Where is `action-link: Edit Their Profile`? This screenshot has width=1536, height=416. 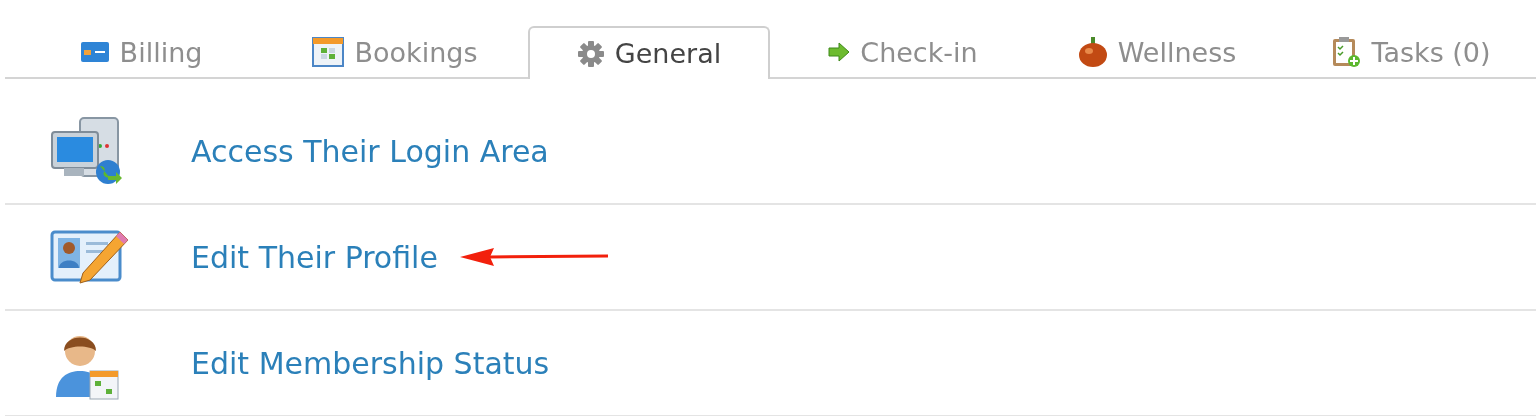
action-link: Edit Their Profile is located at coordinates (314, 257).